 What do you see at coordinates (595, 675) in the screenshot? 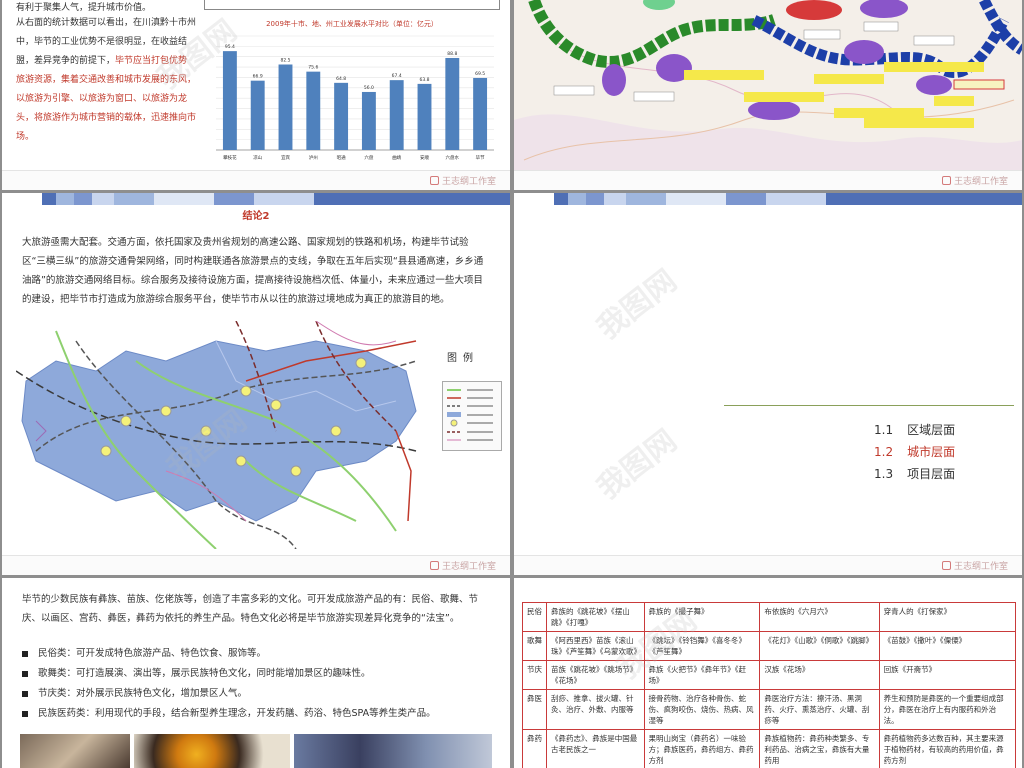
I see `table-cell: 苗族《跳花坡》《跳场节》《花场》` at bounding box center [595, 675].